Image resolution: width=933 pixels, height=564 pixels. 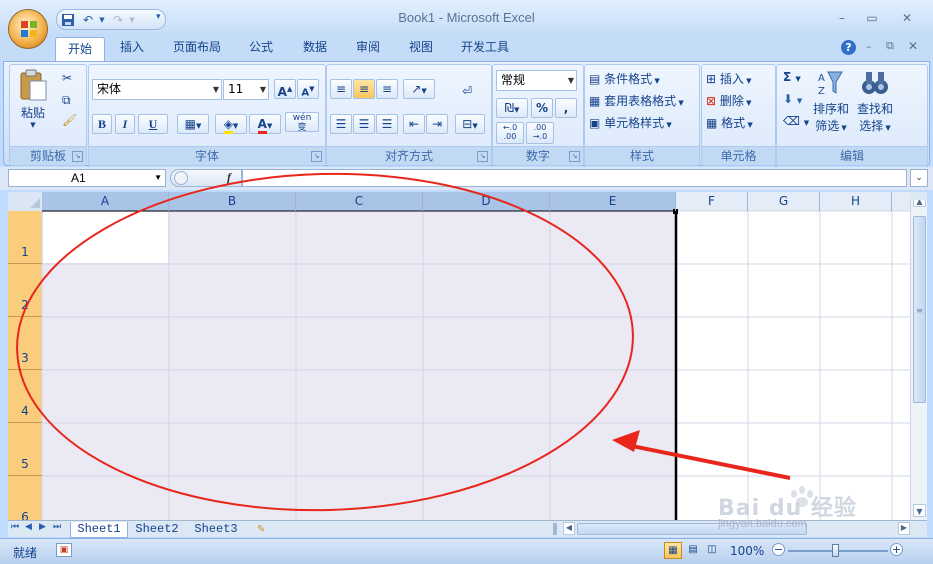 I want to click on paste-dropdown-icon: ▼, so click(x=33, y=125).